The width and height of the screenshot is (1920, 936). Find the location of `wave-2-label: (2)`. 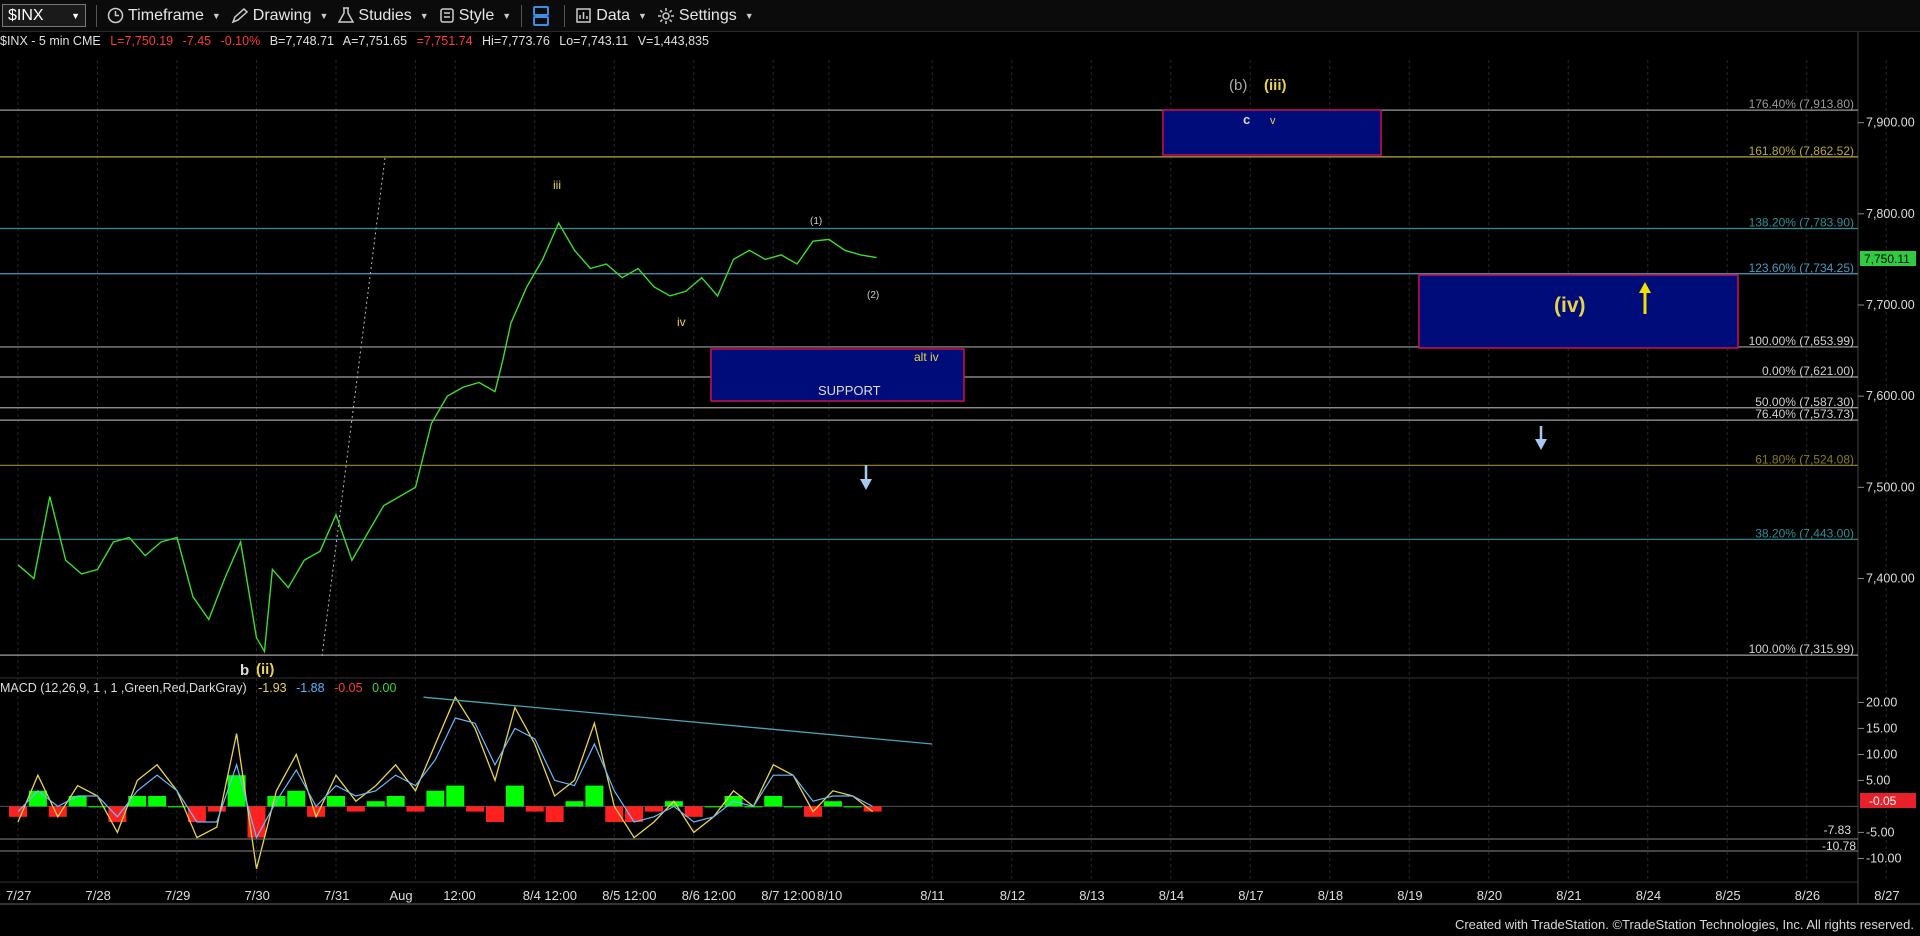

wave-2-label: (2) is located at coordinates (873, 295).